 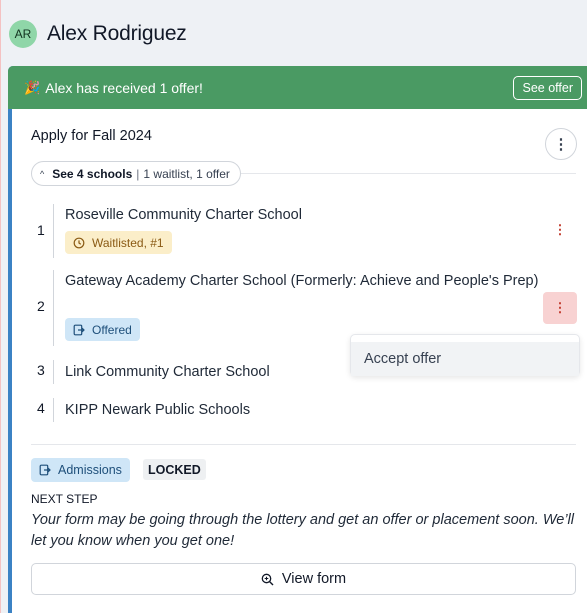 What do you see at coordinates (124, 87) in the screenshot?
I see `offer-message: Alex has received 1 offer!` at bounding box center [124, 87].